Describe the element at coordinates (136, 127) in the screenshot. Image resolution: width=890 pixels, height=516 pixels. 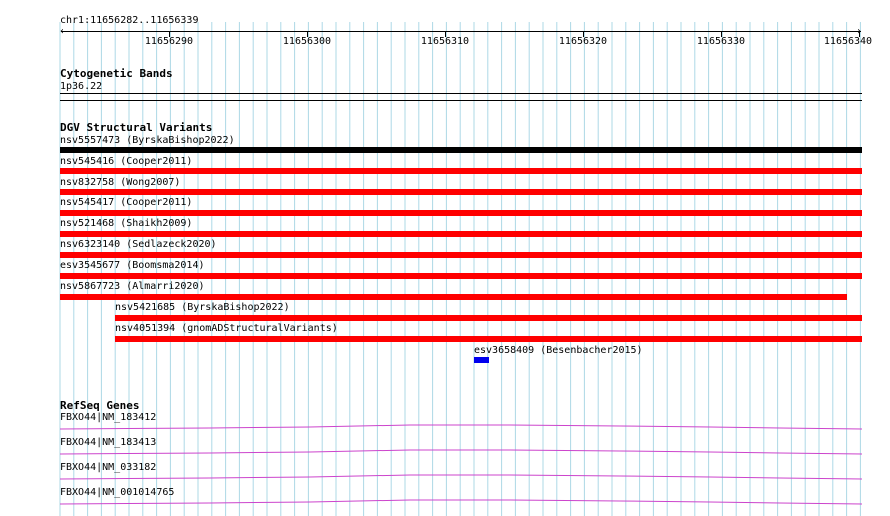
I see `dgv-track-title: DGV Structural Variants` at that location.